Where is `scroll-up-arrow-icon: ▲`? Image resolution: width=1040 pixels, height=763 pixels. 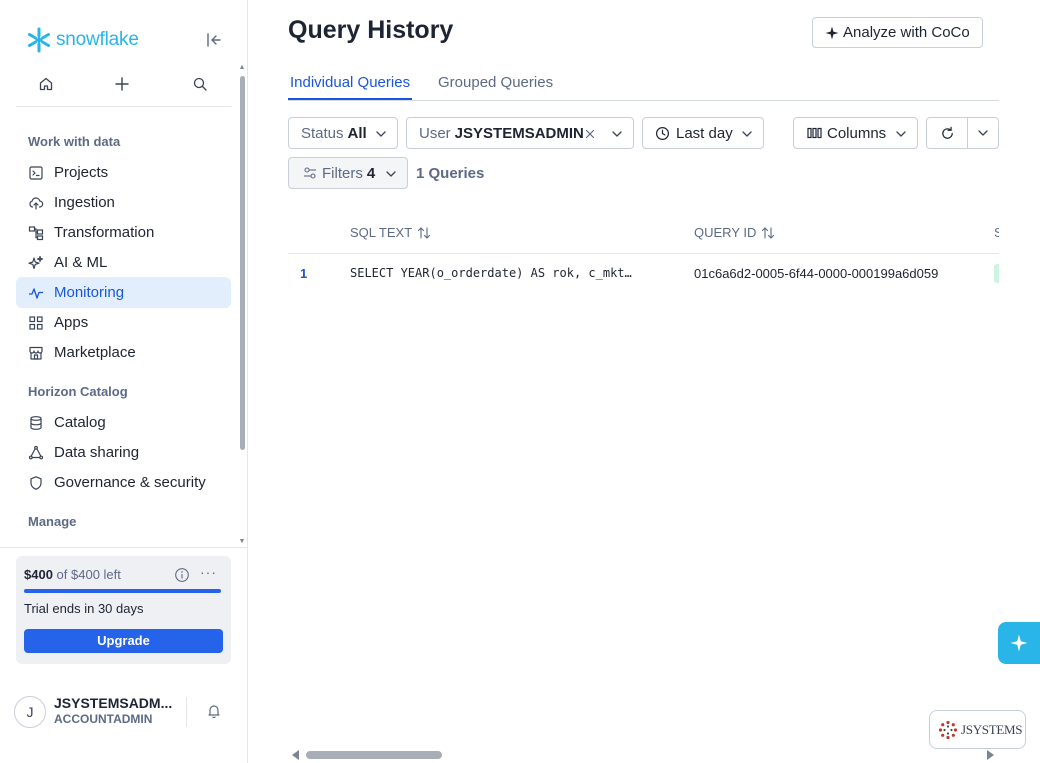 scroll-up-arrow-icon: ▲ is located at coordinates (242, 68).